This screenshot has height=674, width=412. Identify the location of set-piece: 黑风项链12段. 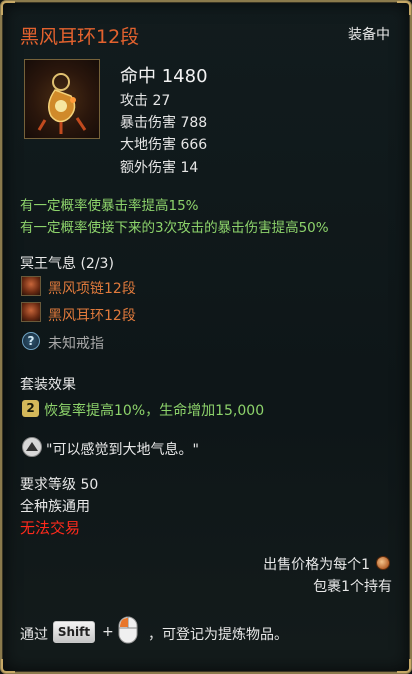
(92, 289).